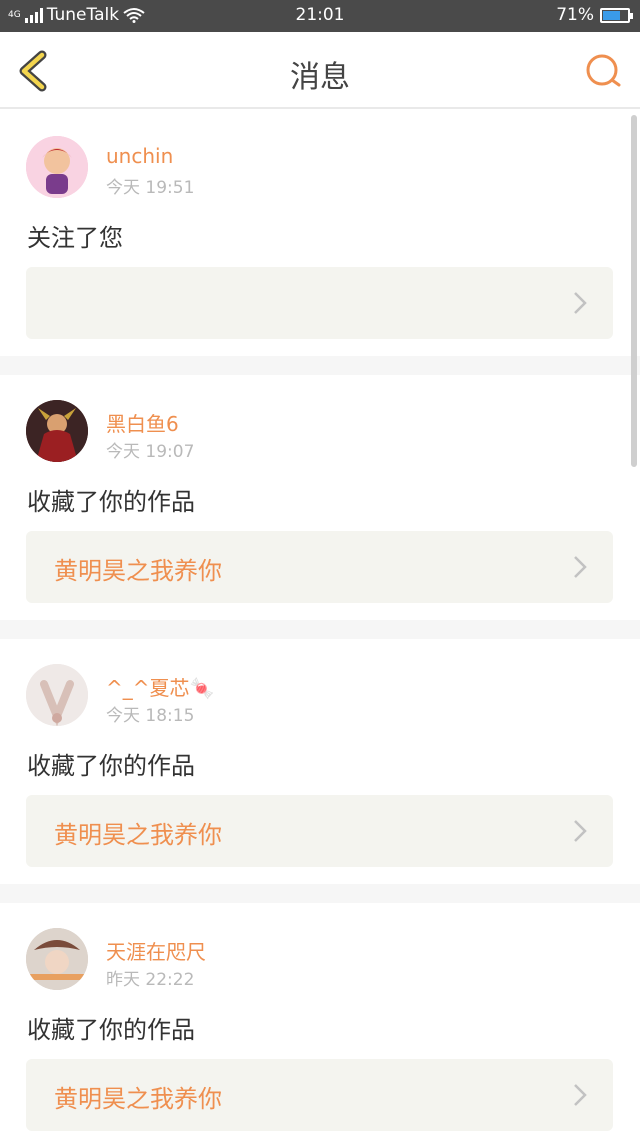  What do you see at coordinates (75, 238) in the screenshot?
I see `message-action: 关注了您` at bounding box center [75, 238].